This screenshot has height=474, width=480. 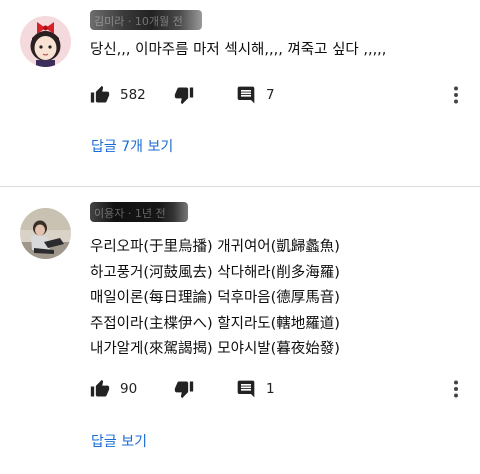 I want to click on girl-red-bow-avatar, so click(x=45, y=41).